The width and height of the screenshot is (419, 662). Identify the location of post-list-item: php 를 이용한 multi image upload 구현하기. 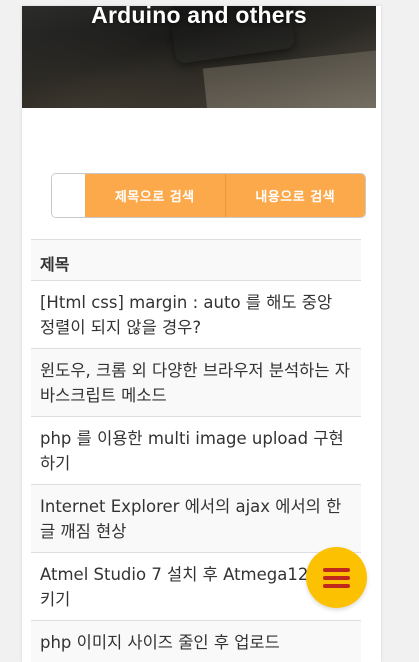
(196, 451).